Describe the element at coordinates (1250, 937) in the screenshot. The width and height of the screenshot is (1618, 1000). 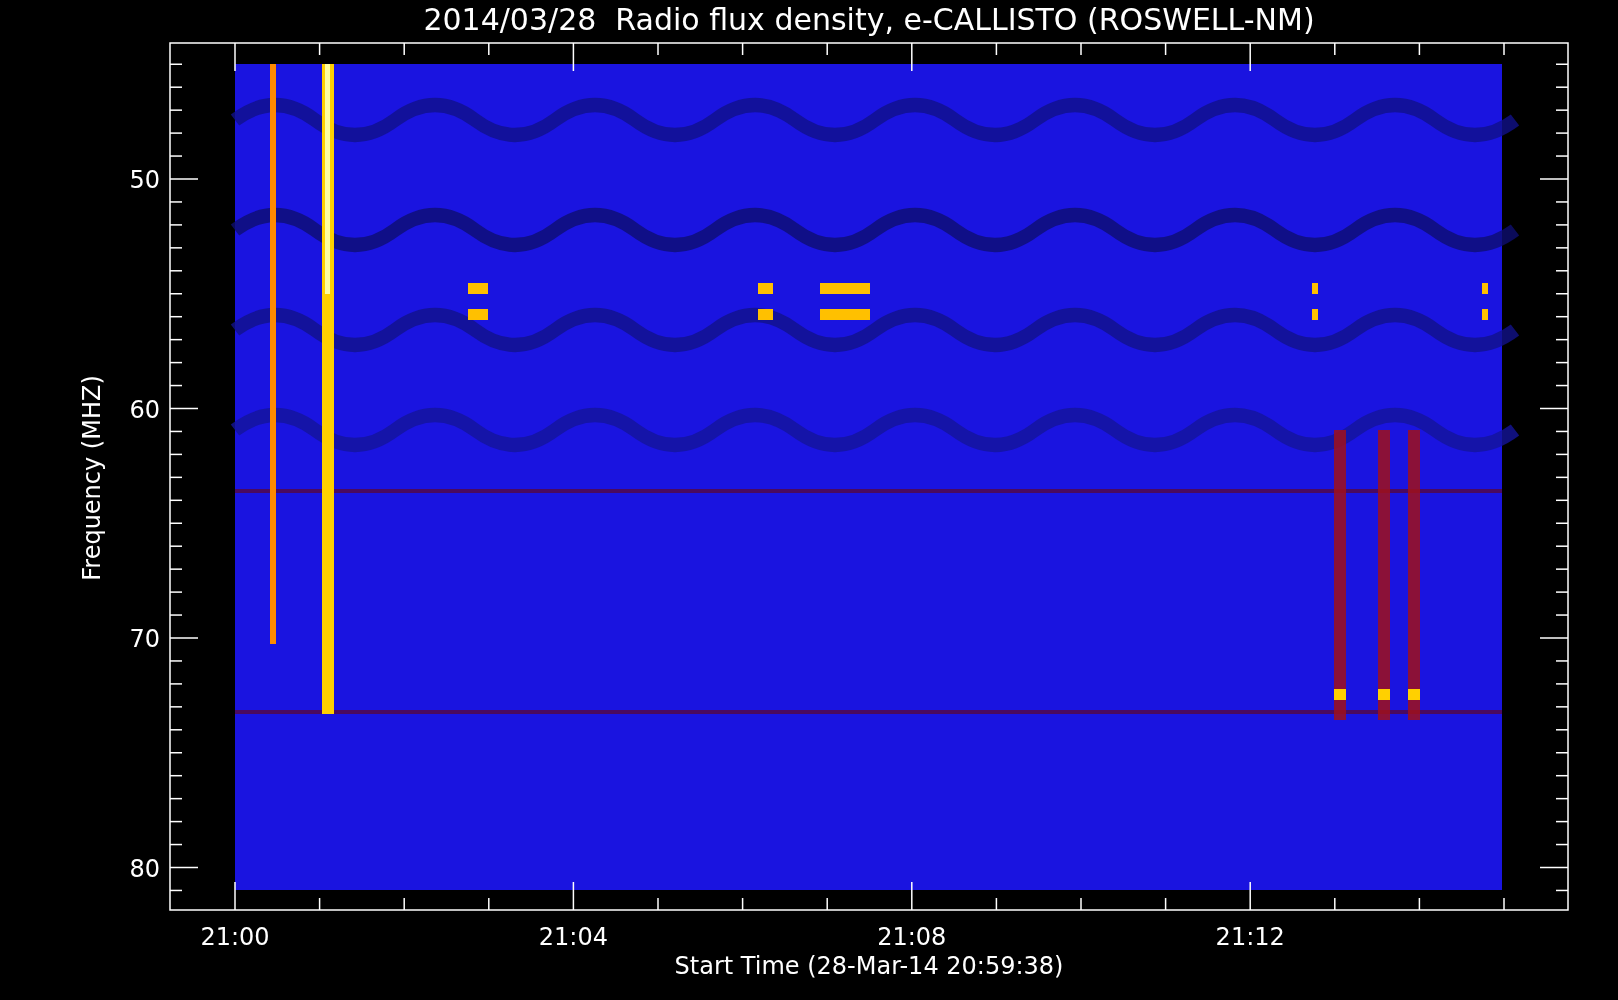
I see `tick-label: 21:12` at that location.